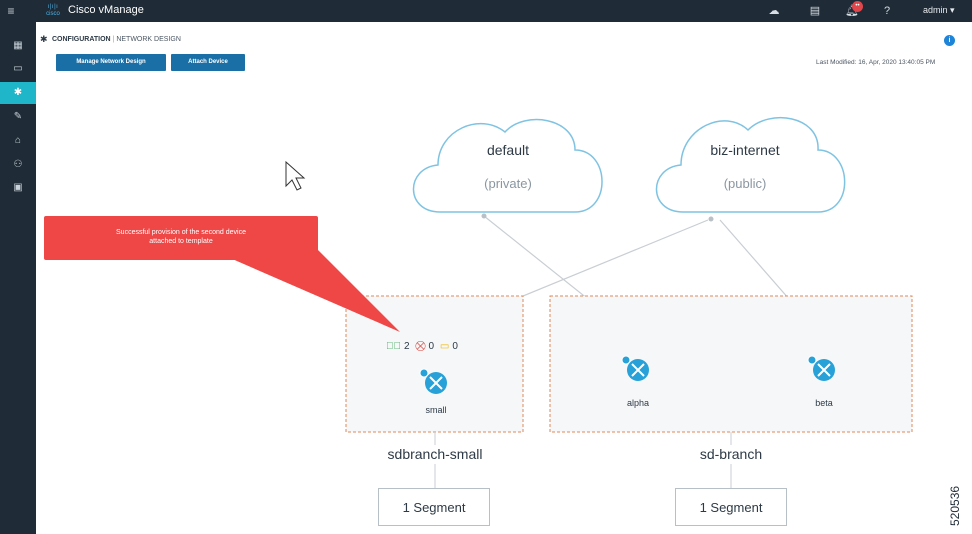 The height and width of the screenshot is (534, 972). I want to click on failed-count: 0, so click(431, 346).